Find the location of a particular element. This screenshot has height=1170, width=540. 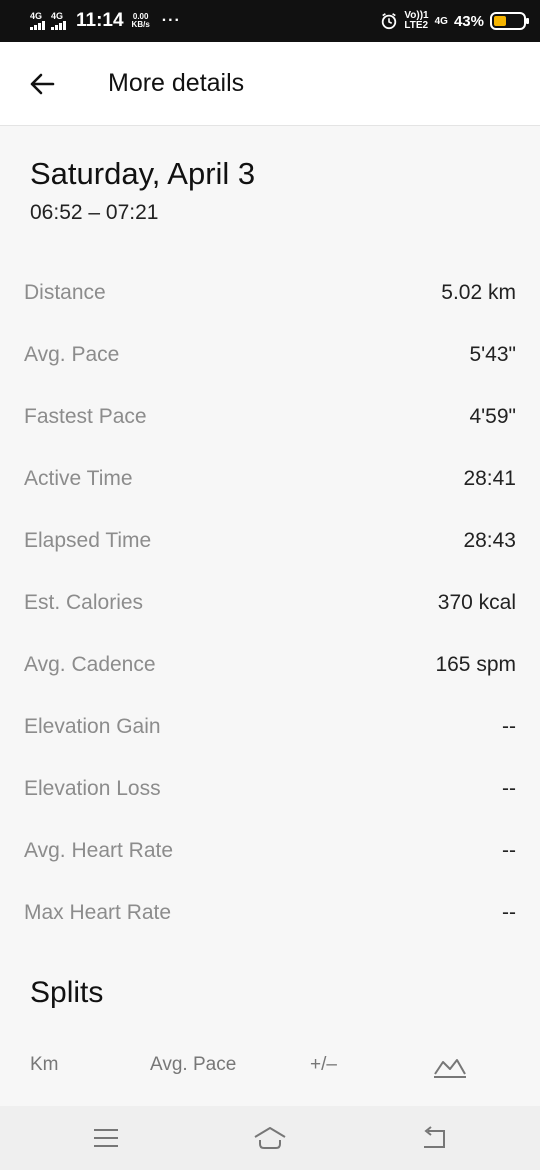

stat-value: 28:41 is located at coordinates (489, 478).